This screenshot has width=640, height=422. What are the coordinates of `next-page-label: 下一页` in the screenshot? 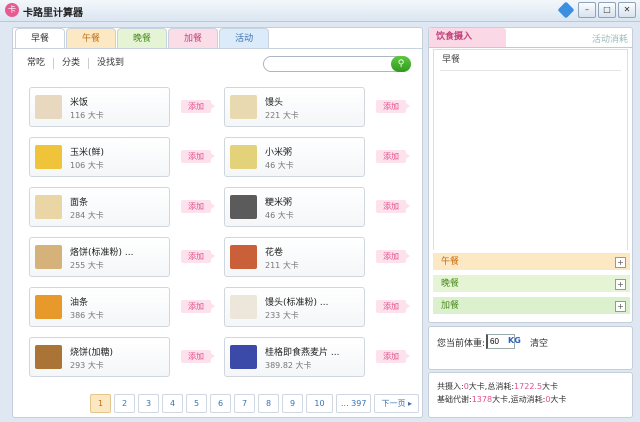 It's located at (393, 403).